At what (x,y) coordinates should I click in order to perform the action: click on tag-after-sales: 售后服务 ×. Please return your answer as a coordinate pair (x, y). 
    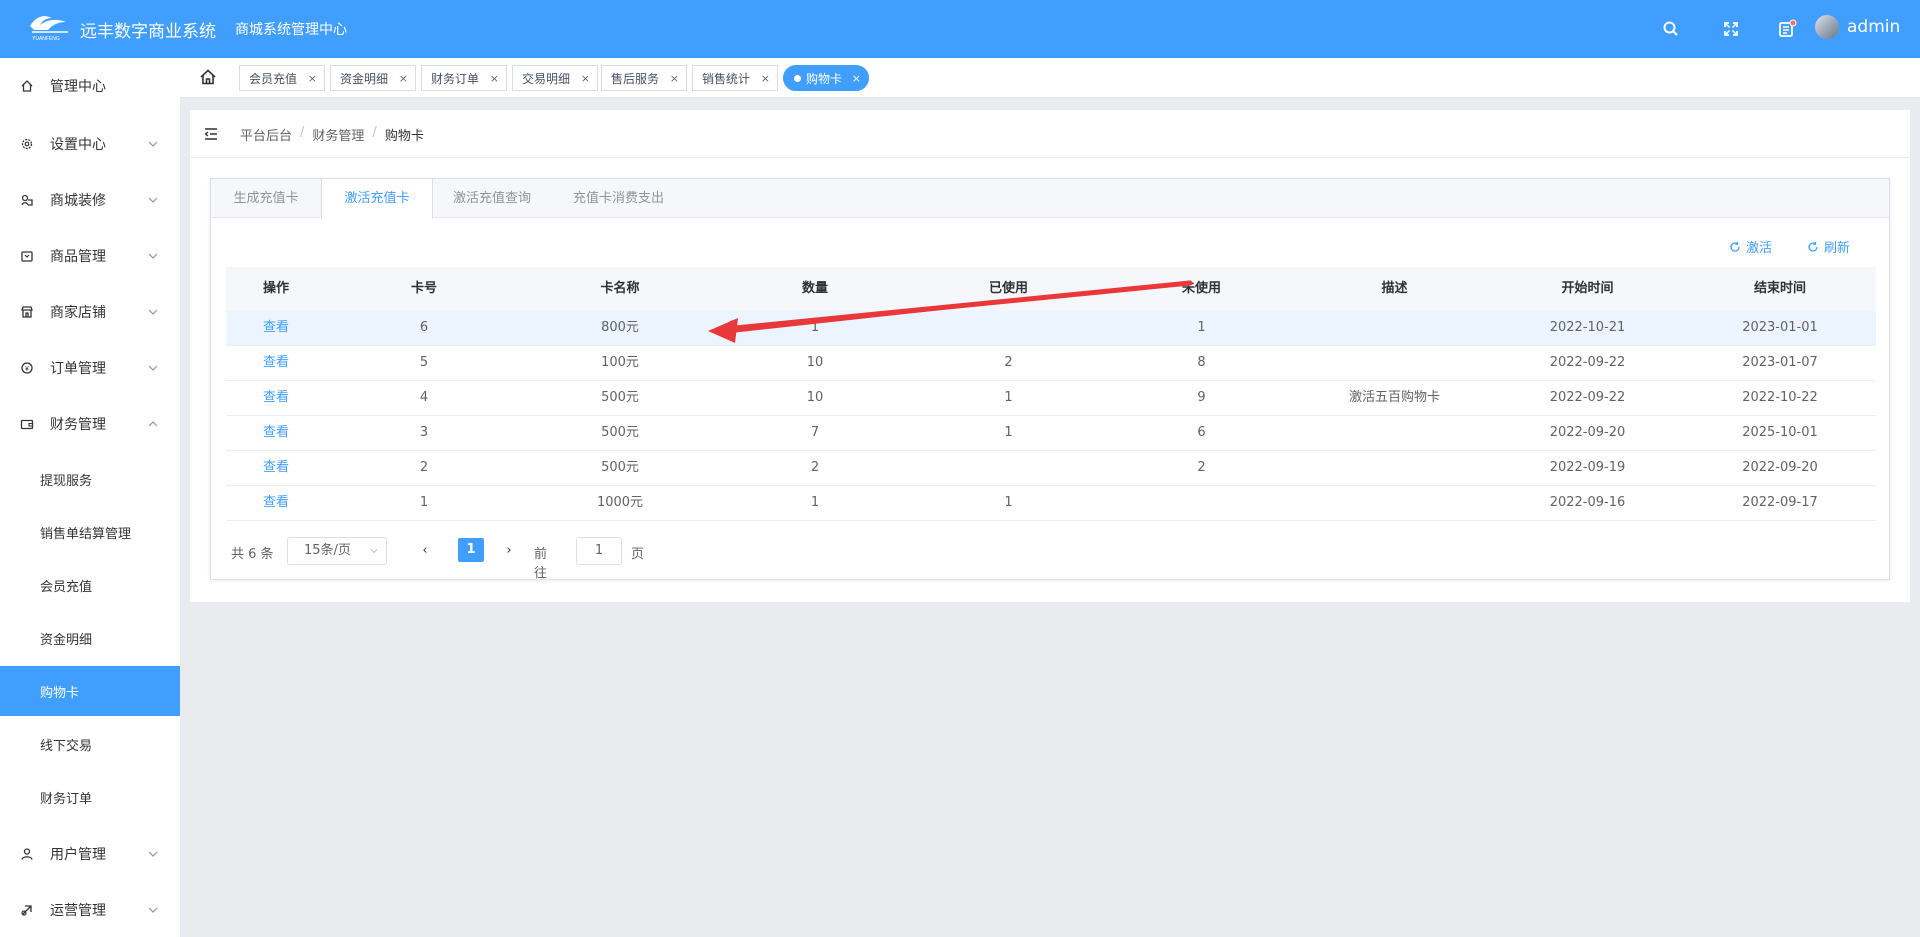
    Looking at the image, I should click on (644, 78).